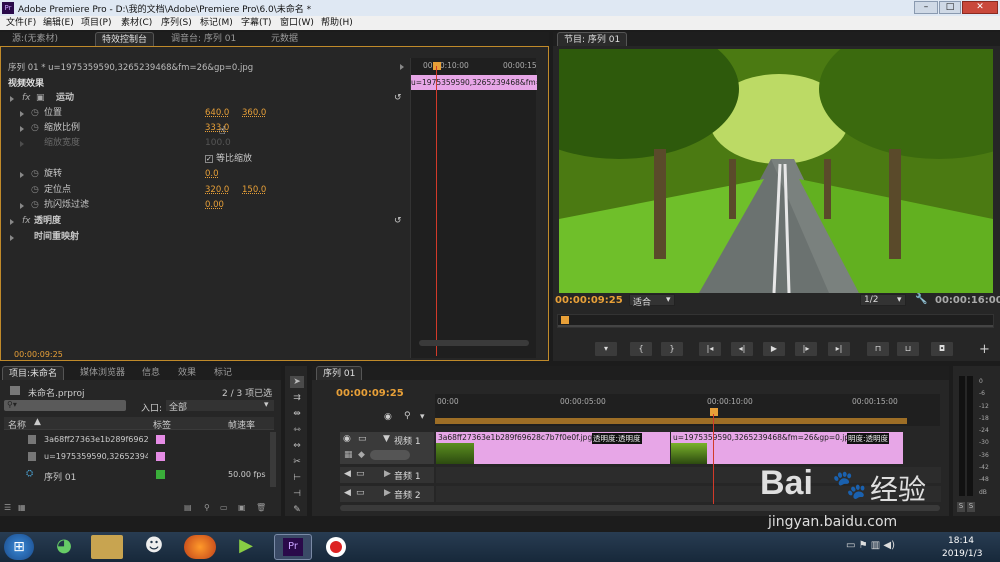 Image resolution: width=1000 pixels, height=562 pixels. I want to click on menu-window: 窗口(W), so click(297, 23).